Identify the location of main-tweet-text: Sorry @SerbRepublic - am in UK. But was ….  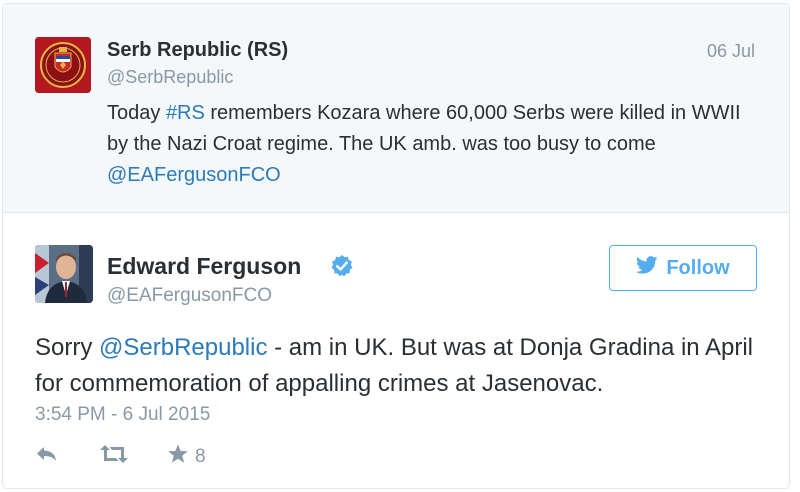
(400, 366).